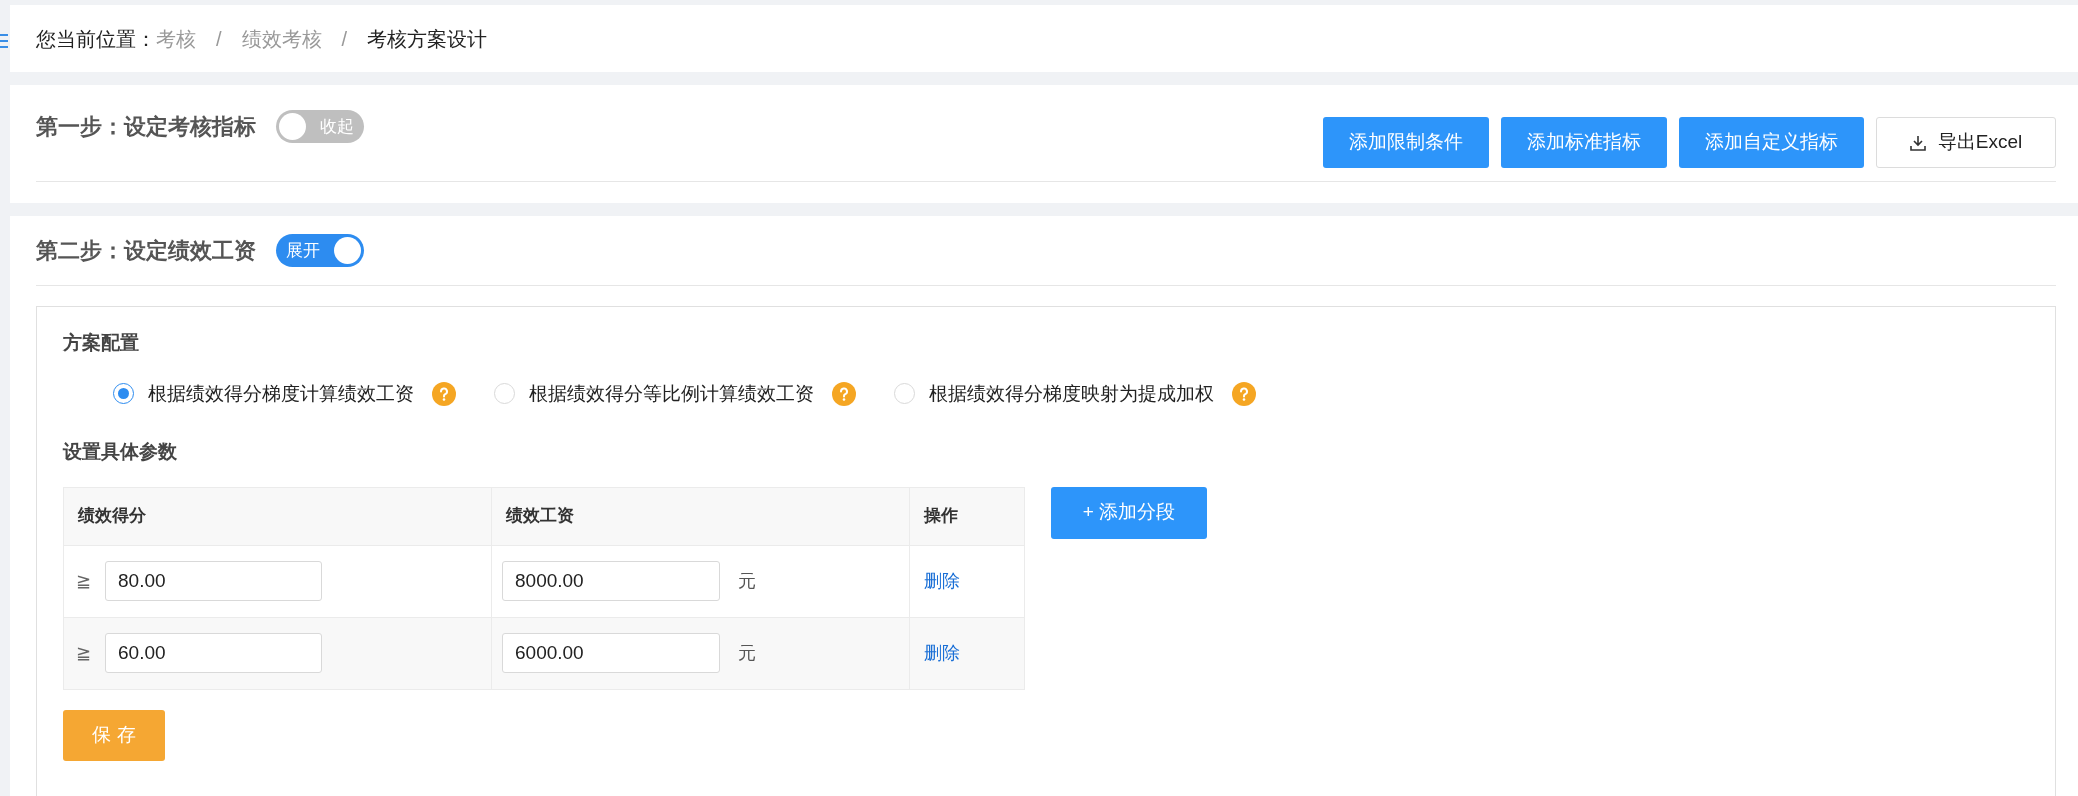  I want to click on step-title: 第二步：设定绩效工资, so click(146, 251).